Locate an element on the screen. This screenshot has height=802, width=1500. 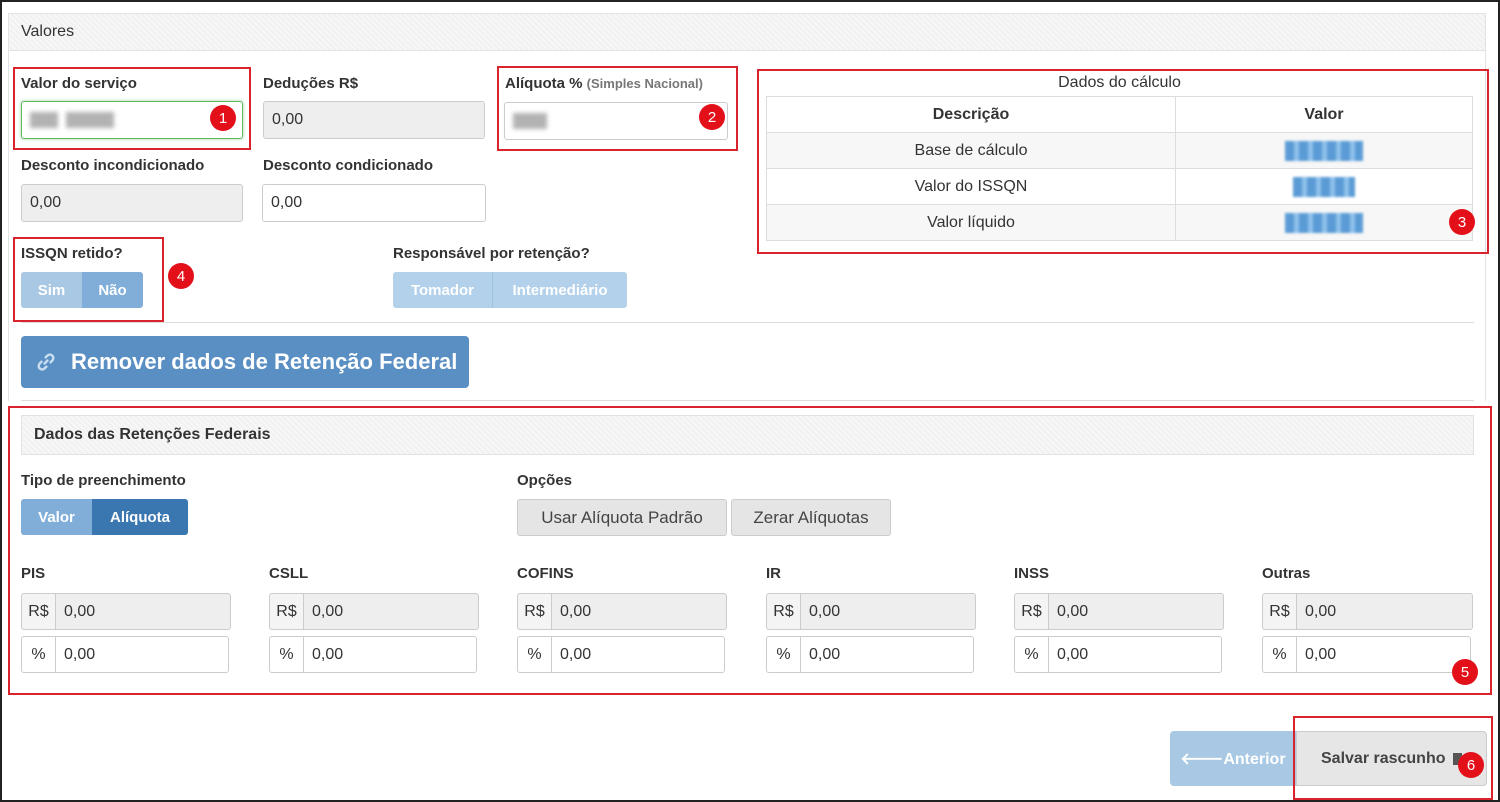
tipo-preenchimento-label: Tipo de preenchimento is located at coordinates (103, 480).